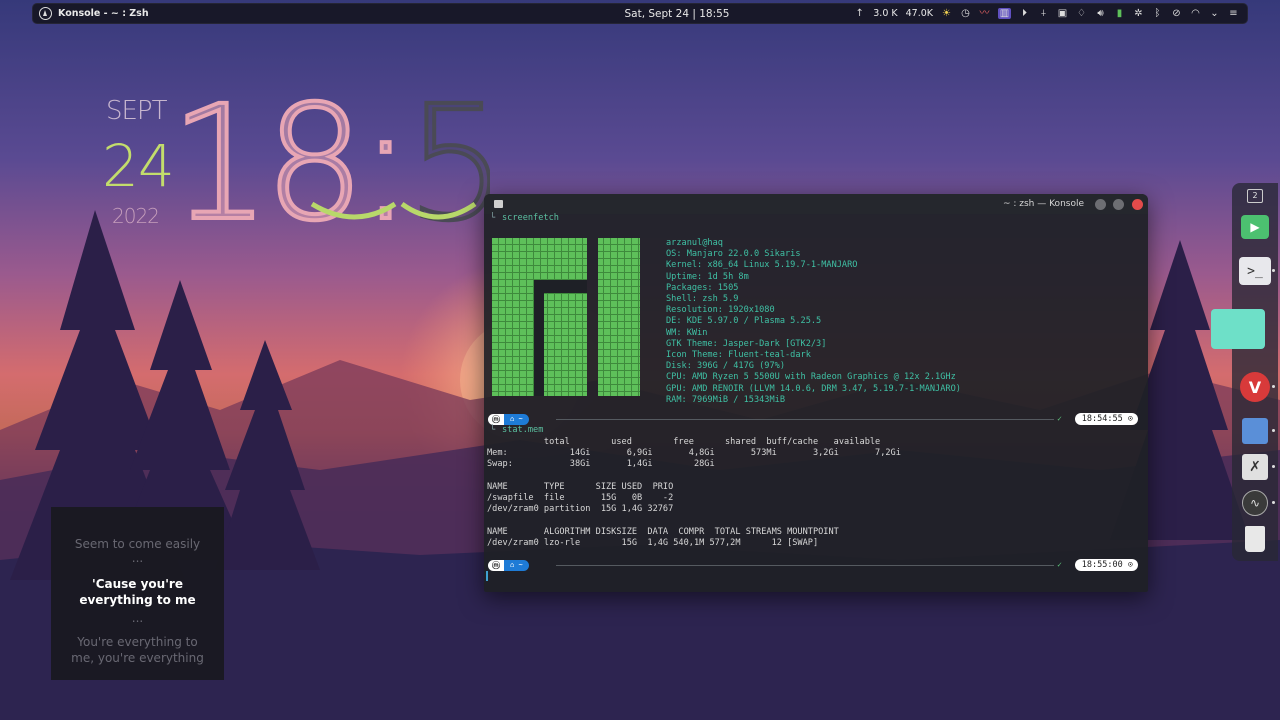 The height and width of the screenshot is (720, 1280). I want to click on prompt-1-time: 18:54:55 ⊙, so click(1106, 419).